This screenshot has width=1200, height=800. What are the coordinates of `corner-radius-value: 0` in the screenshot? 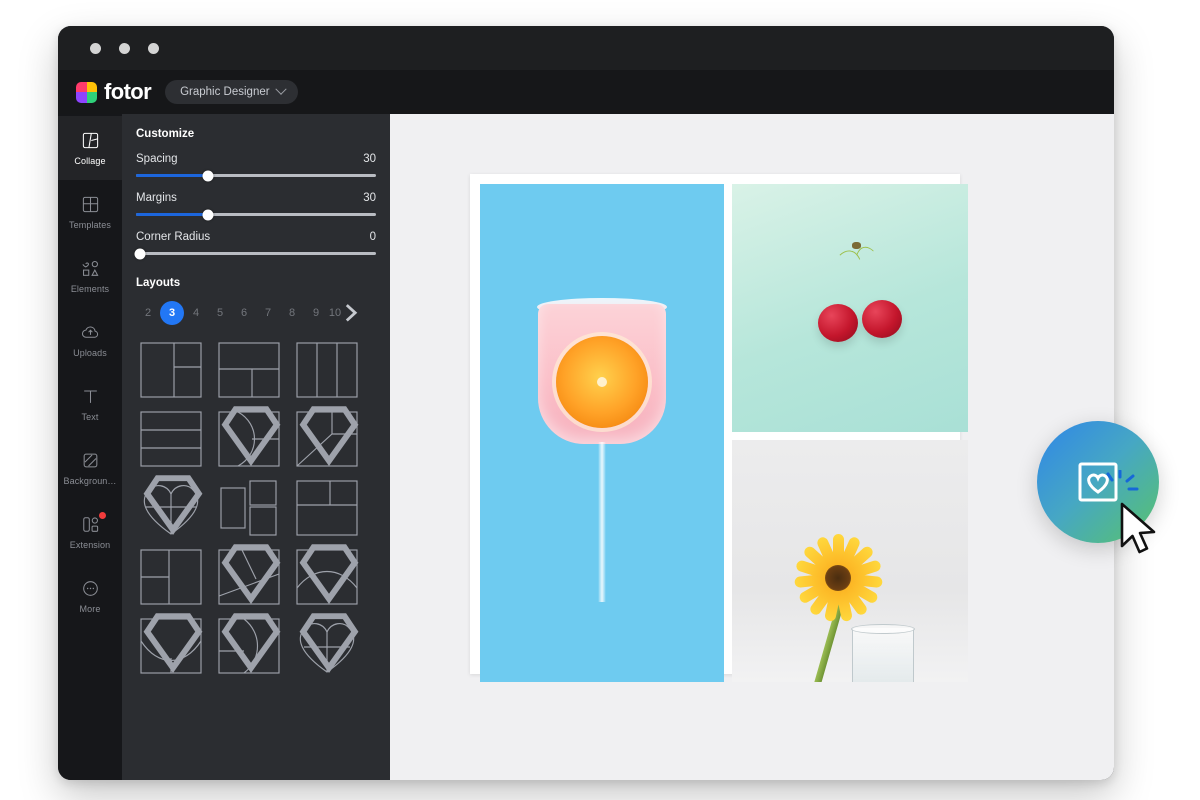 It's located at (372, 237).